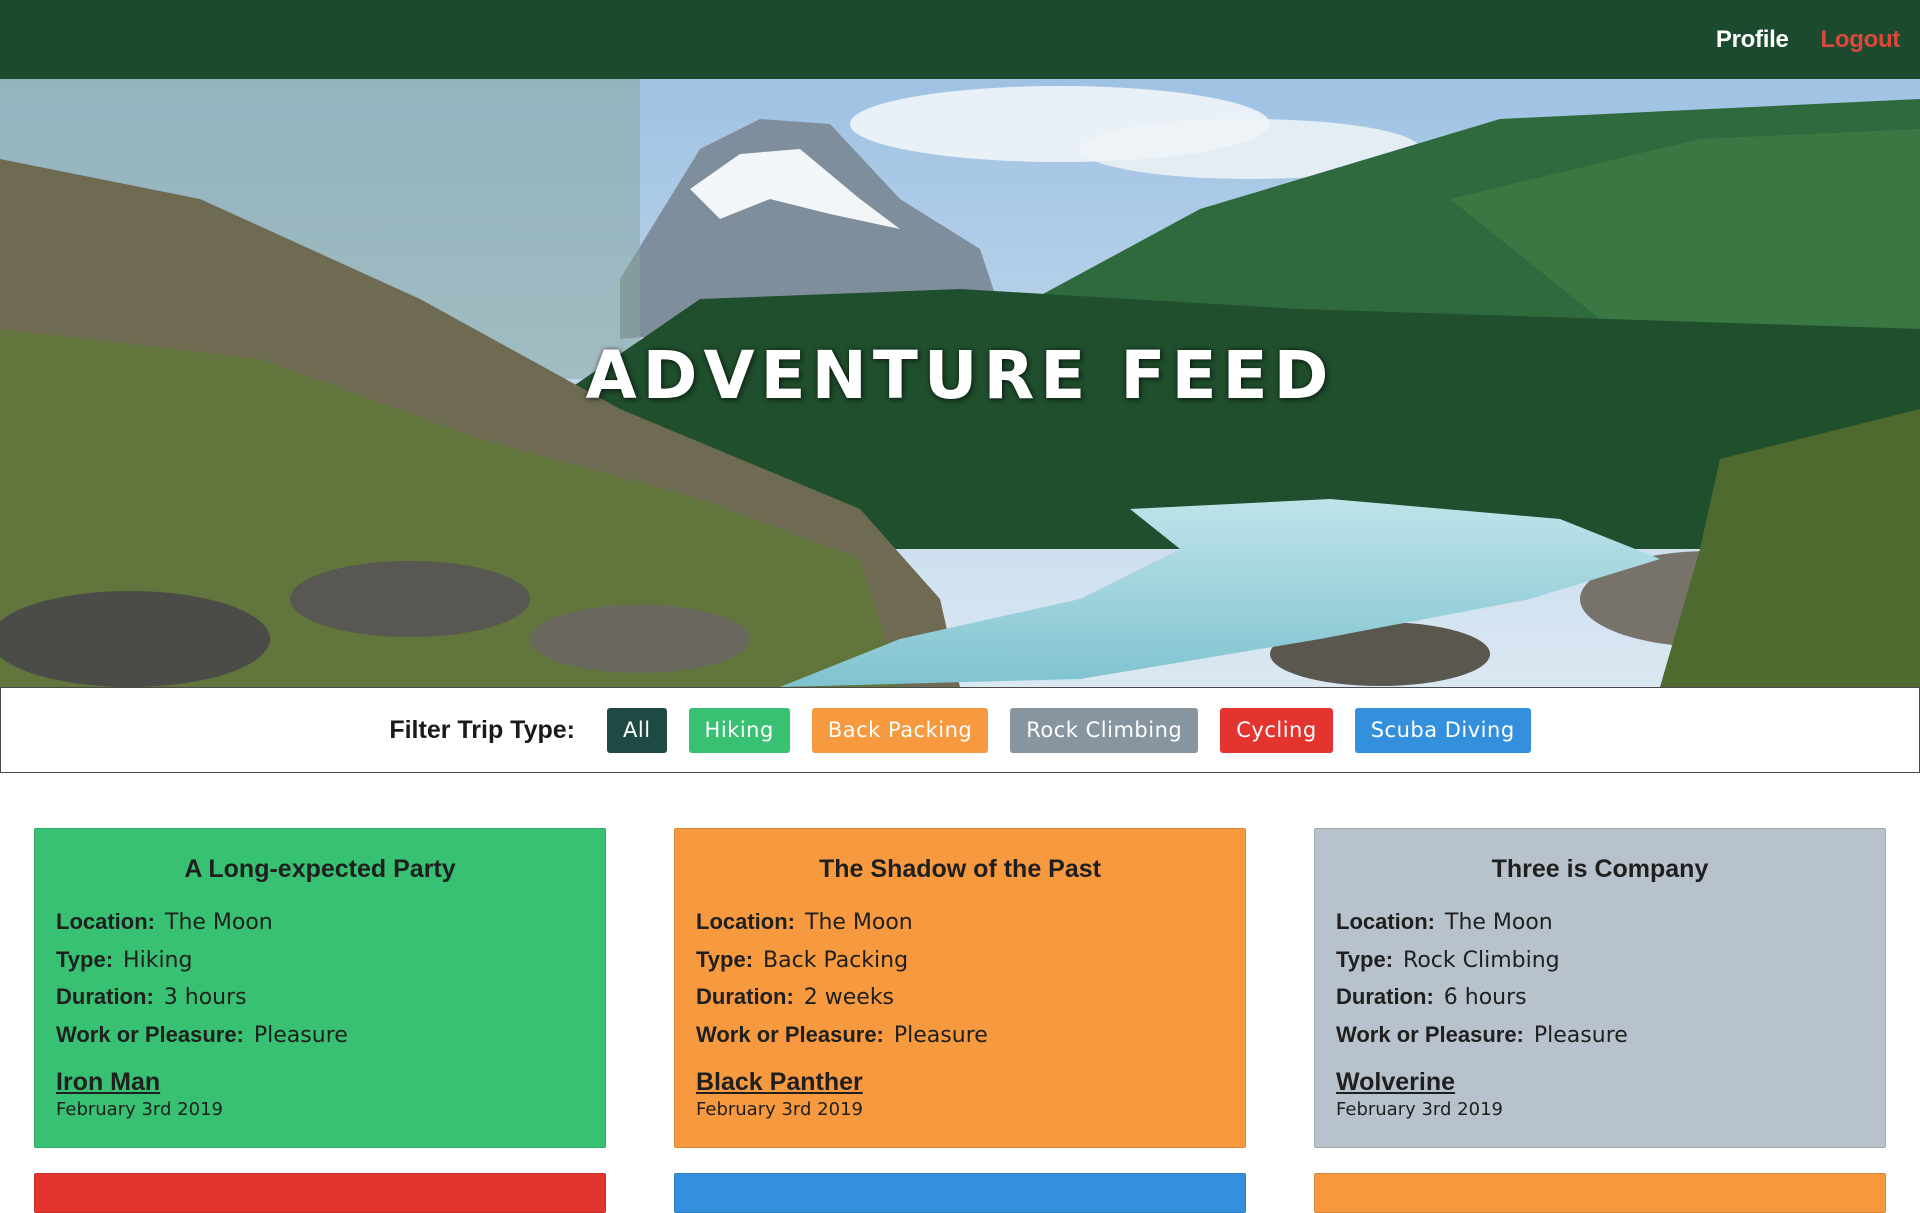 The width and height of the screenshot is (1920, 1213). What do you see at coordinates (637, 730) in the screenshot?
I see `filter-all-button: All` at bounding box center [637, 730].